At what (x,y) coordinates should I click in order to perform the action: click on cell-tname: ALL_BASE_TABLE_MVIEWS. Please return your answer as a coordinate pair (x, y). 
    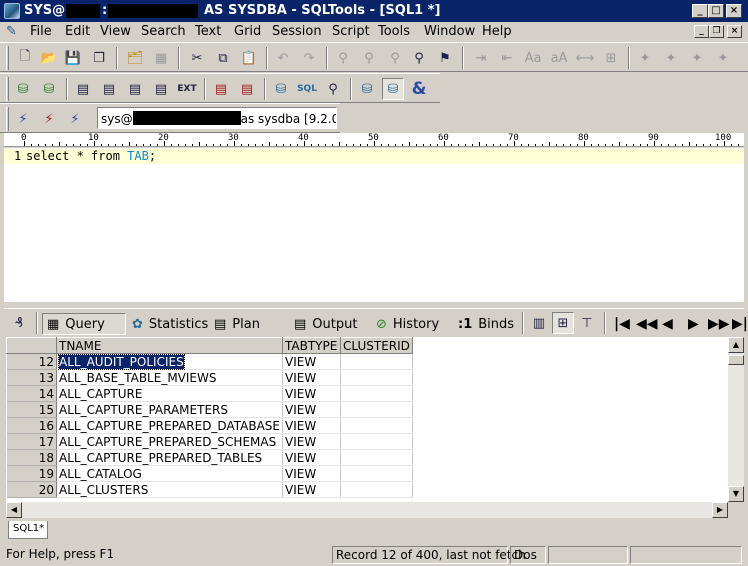
    Looking at the image, I should click on (169, 377).